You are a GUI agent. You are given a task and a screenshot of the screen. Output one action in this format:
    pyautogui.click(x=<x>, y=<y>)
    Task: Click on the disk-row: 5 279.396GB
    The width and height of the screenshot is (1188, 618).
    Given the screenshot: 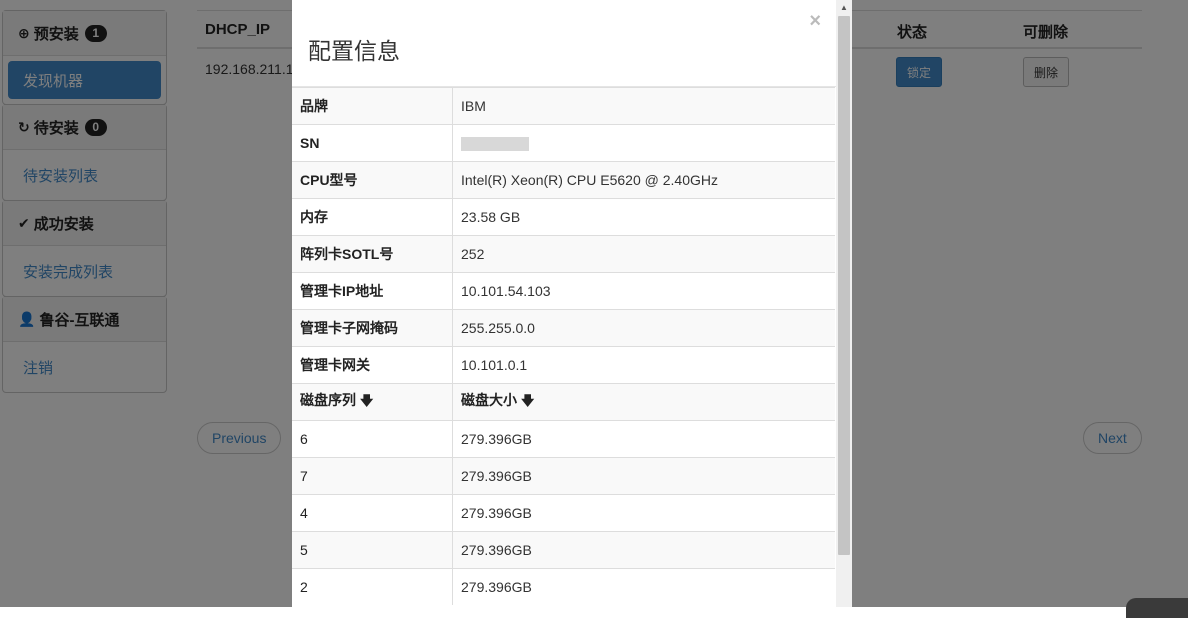 What is the action you would take?
    pyautogui.click(x=563, y=550)
    